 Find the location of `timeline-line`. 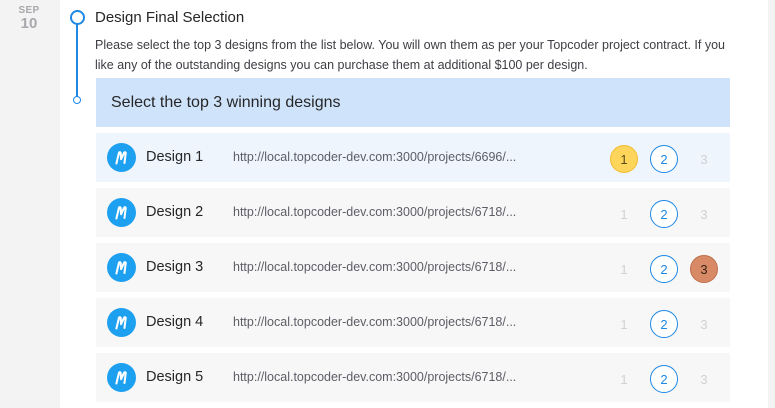

timeline-line is located at coordinates (77, 60).